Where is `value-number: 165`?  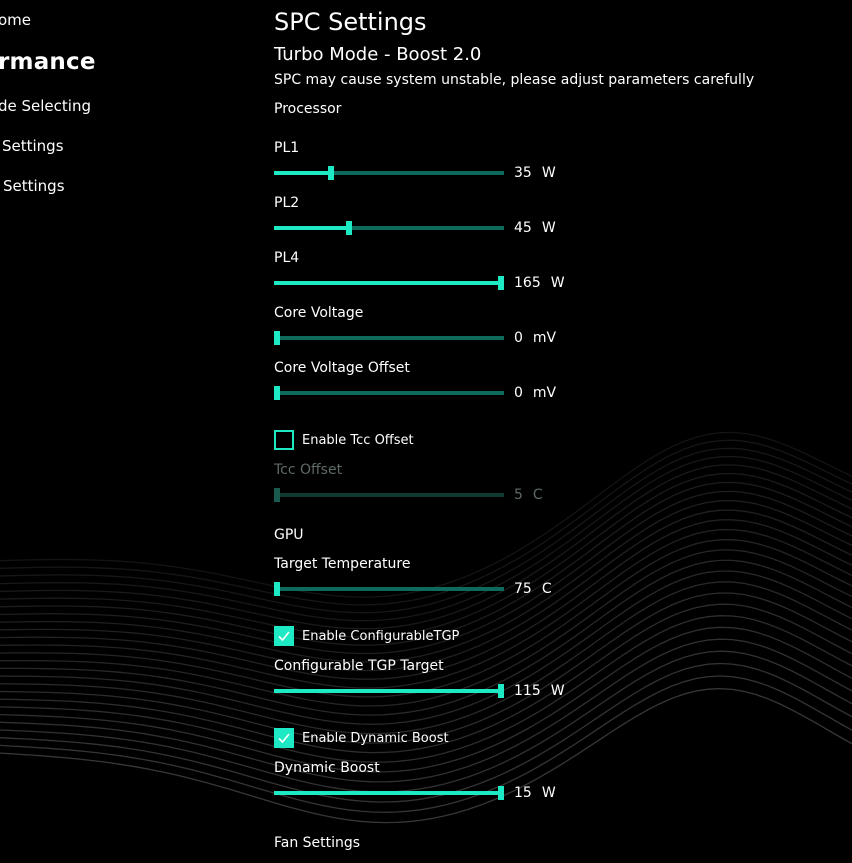 value-number: 165 is located at coordinates (527, 283).